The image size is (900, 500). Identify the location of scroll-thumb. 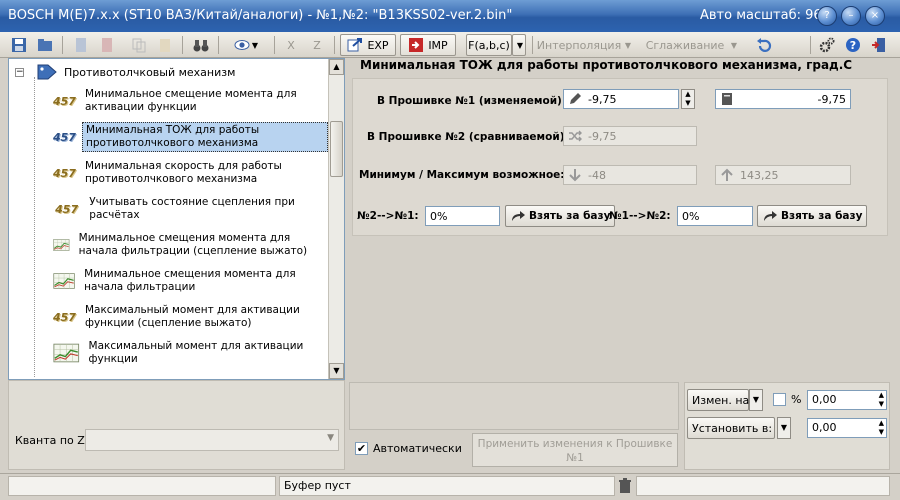
(336, 149).